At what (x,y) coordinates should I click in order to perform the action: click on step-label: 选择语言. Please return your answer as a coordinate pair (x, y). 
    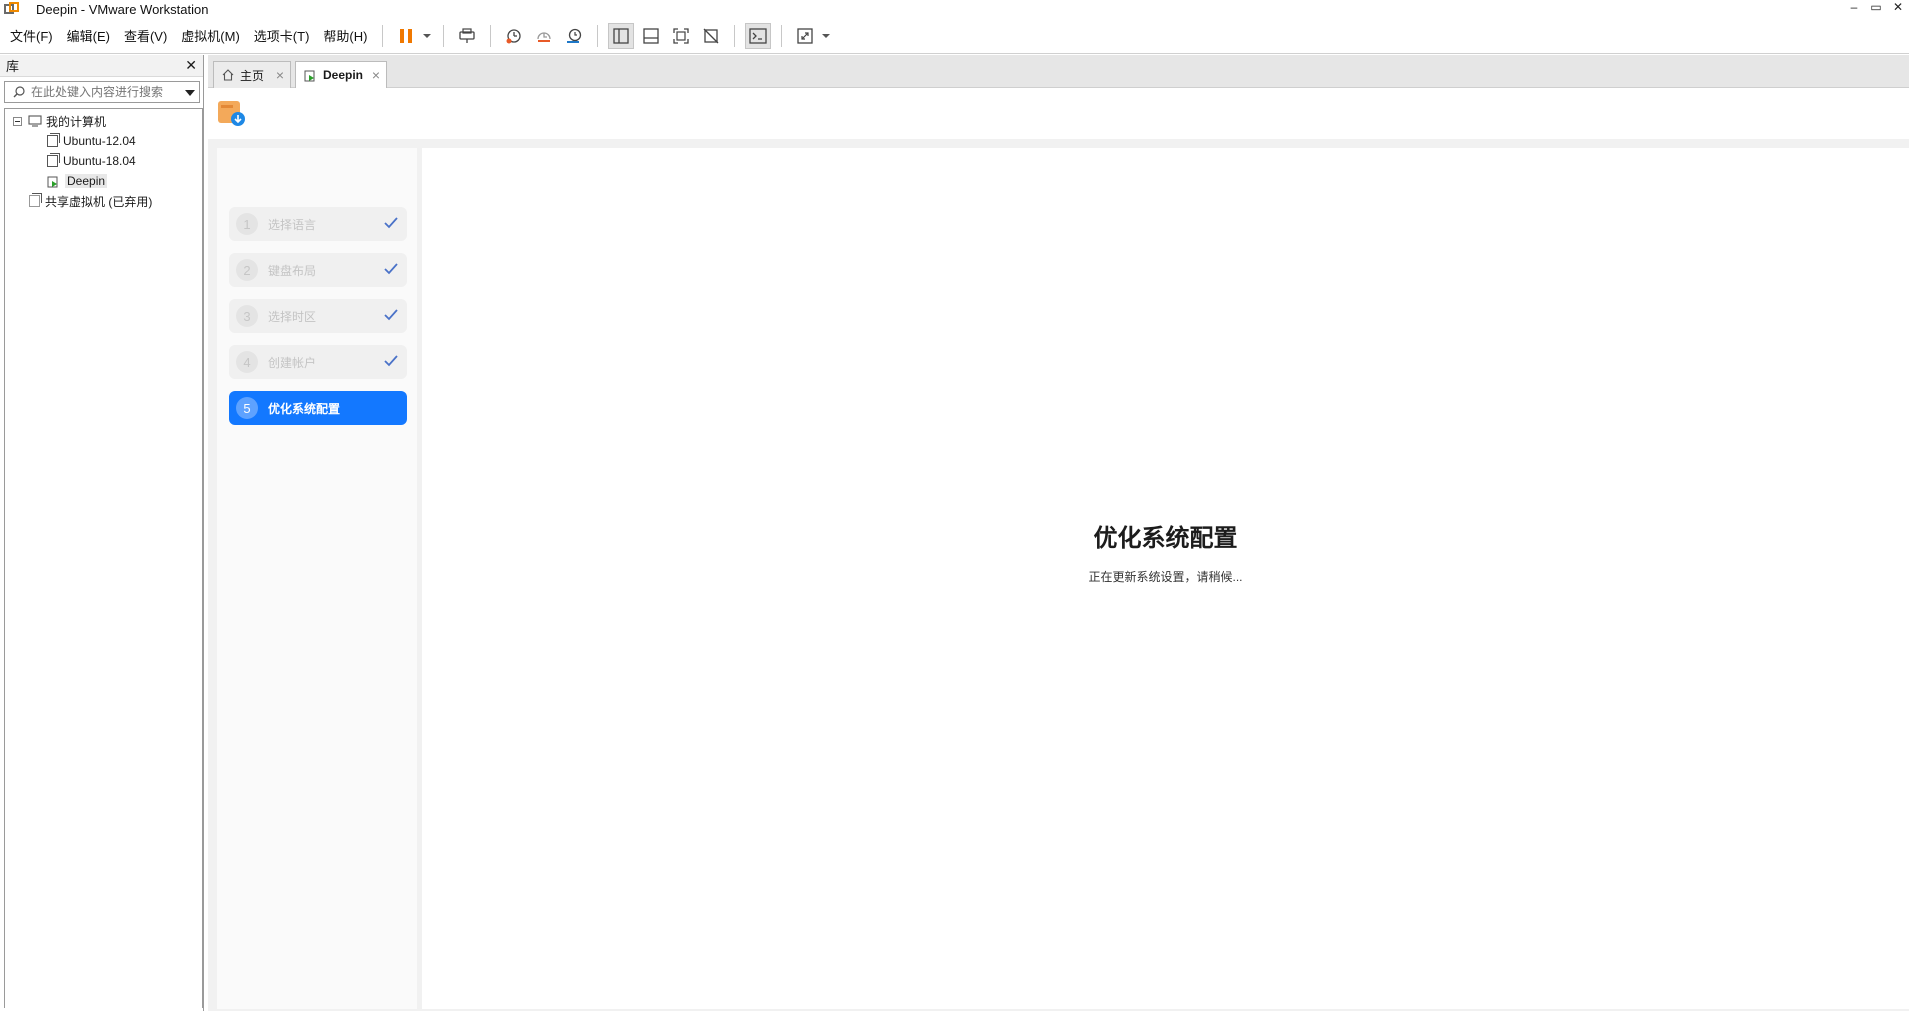
    Looking at the image, I should click on (292, 224).